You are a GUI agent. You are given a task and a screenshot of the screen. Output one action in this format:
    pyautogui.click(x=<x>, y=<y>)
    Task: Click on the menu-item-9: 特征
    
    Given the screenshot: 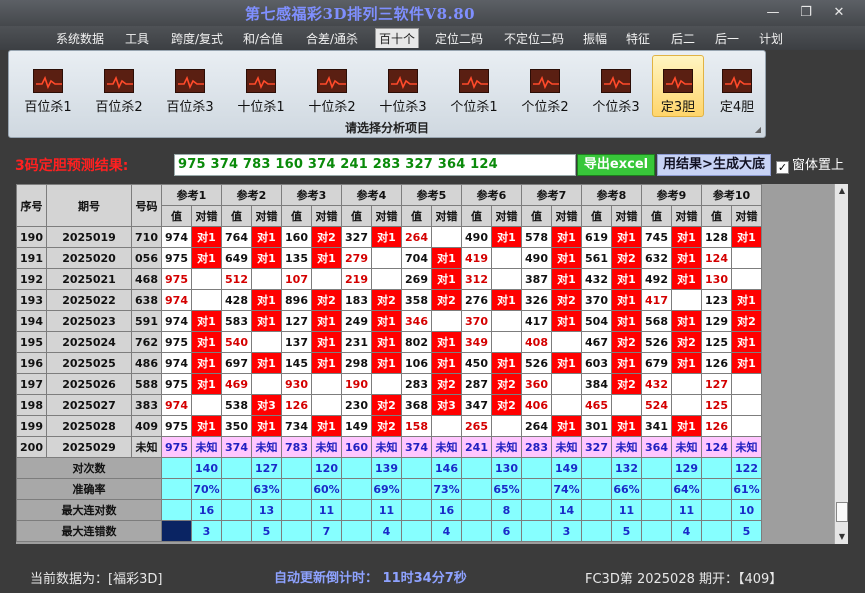 What is the action you would take?
    pyautogui.click(x=638, y=39)
    